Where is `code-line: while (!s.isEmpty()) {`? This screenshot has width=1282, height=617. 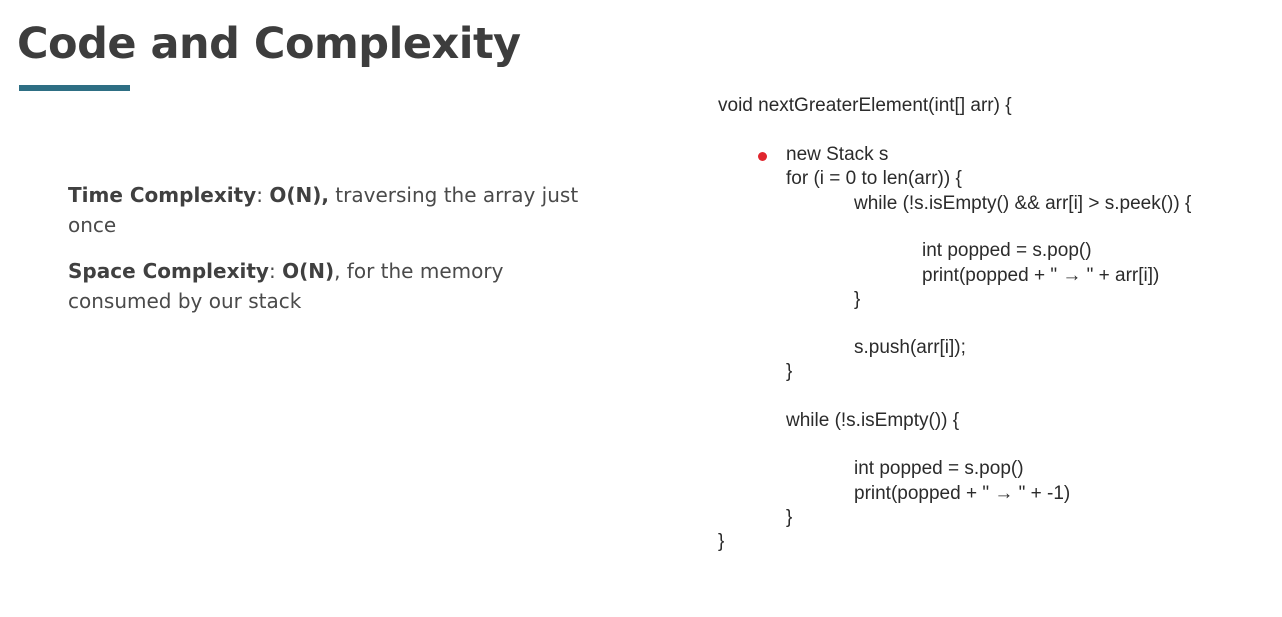 code-line: while (!s.isEmpty()) { is located at coordinates (873, 420).